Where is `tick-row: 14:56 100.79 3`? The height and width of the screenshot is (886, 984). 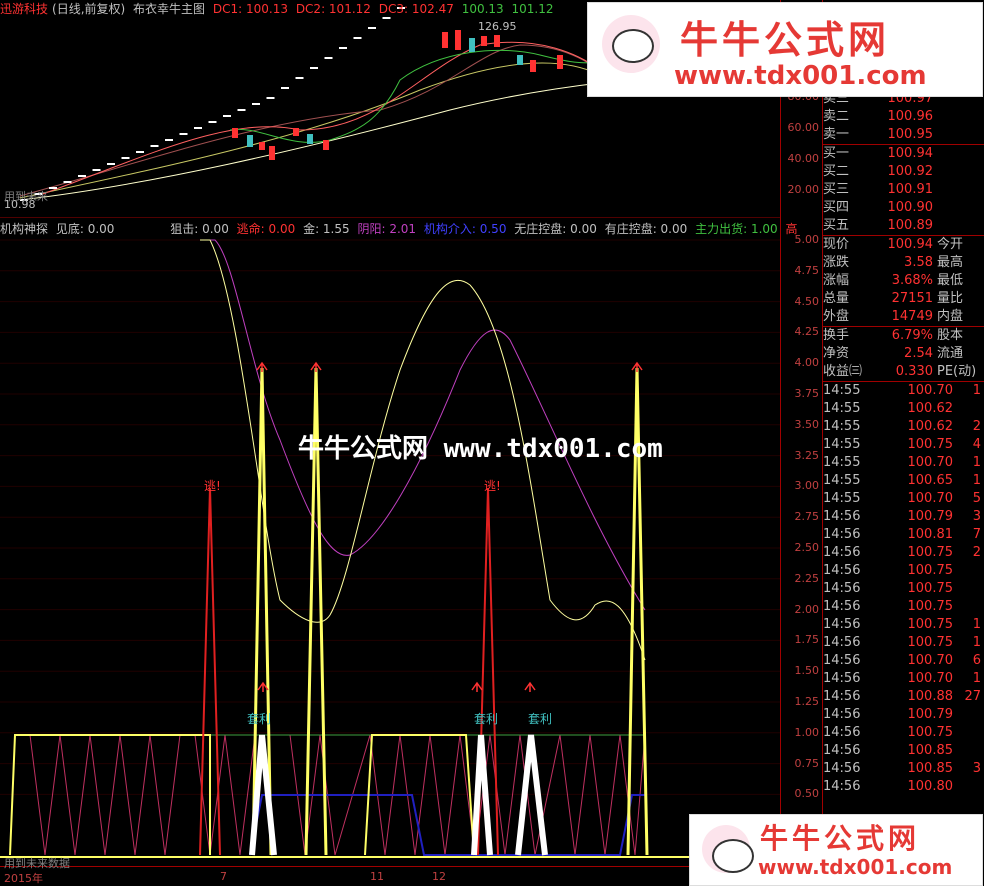
tick-row: 14:56 100.79 3 is located at coordinates (903, 517).